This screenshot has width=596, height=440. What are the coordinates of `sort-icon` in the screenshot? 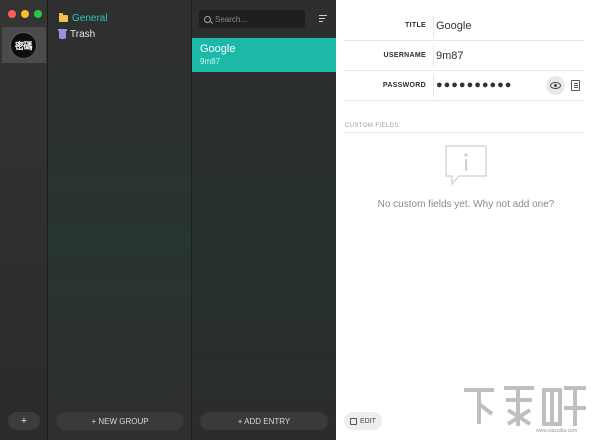 It's located at (323, 19).